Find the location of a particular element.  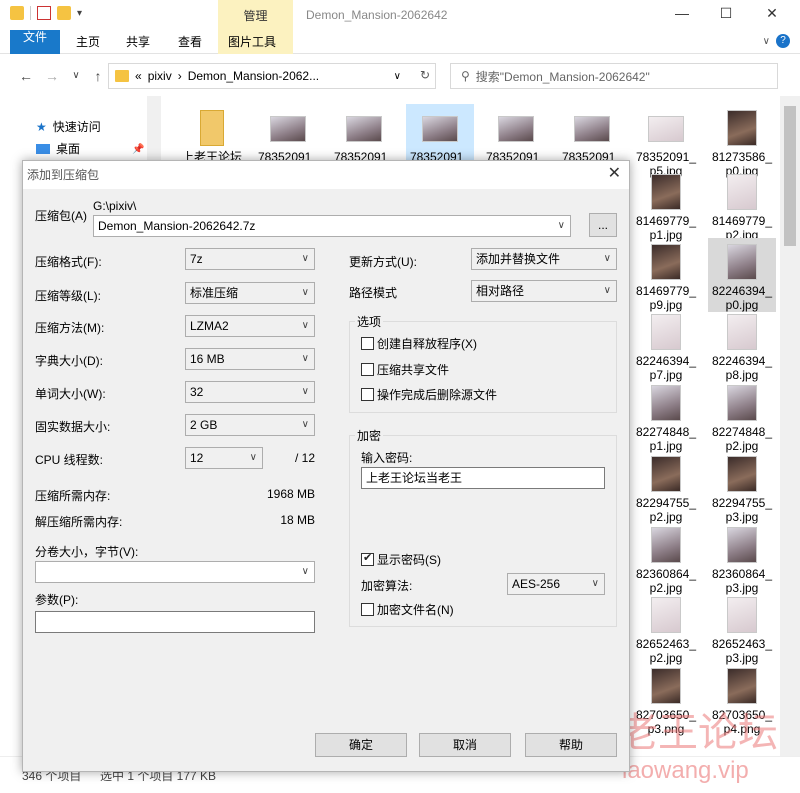

file-item: 82360864_ p3.jpg is located at coordinates (742, 558).